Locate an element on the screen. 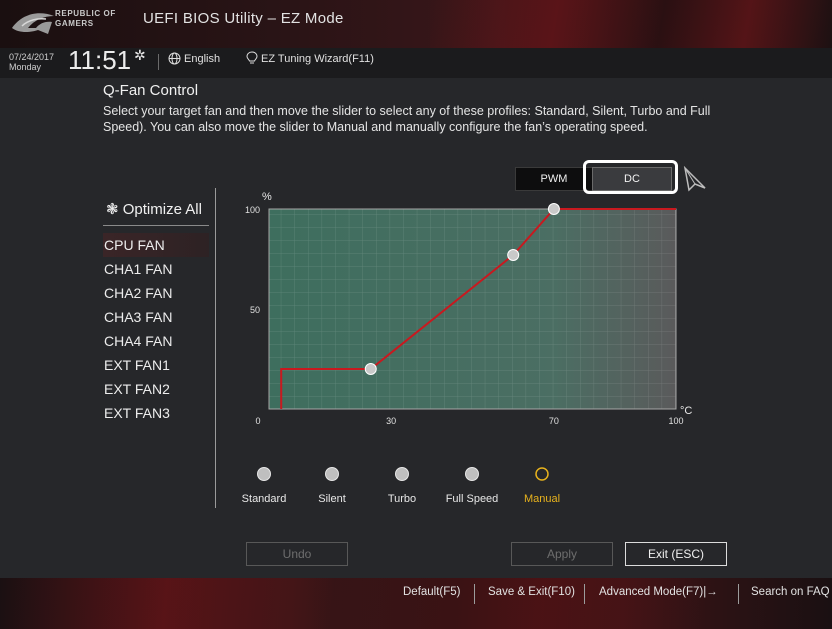  section-title: Q-Fan Control is located at coordinates (151, 90).